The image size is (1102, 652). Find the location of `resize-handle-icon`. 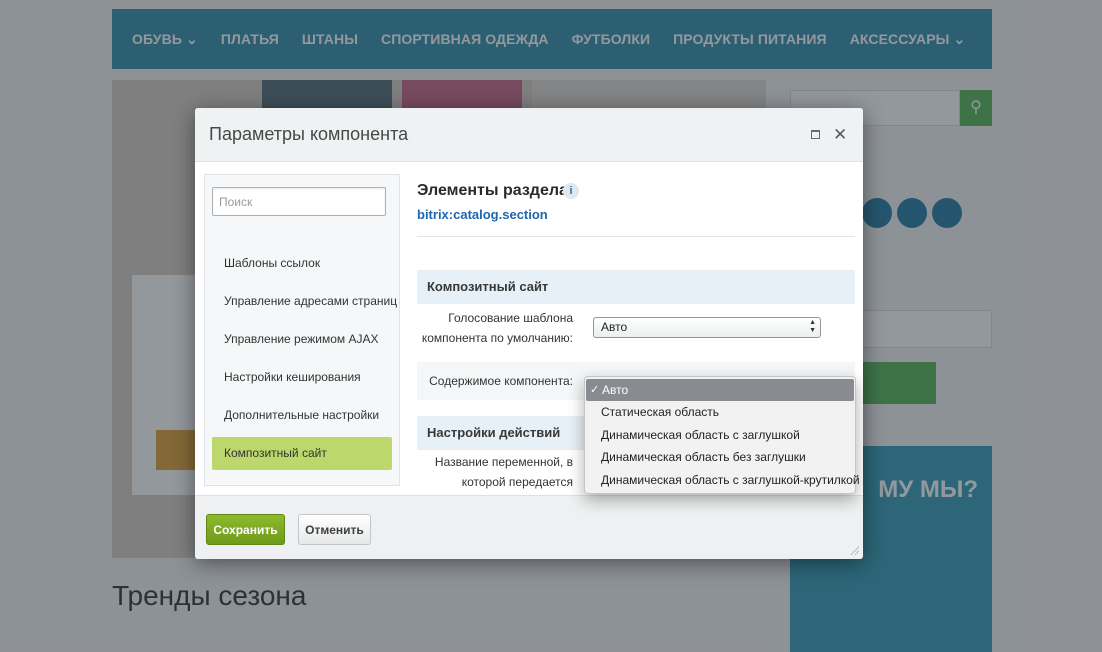

resize-handle-icon is located at coordinates (854, 550).